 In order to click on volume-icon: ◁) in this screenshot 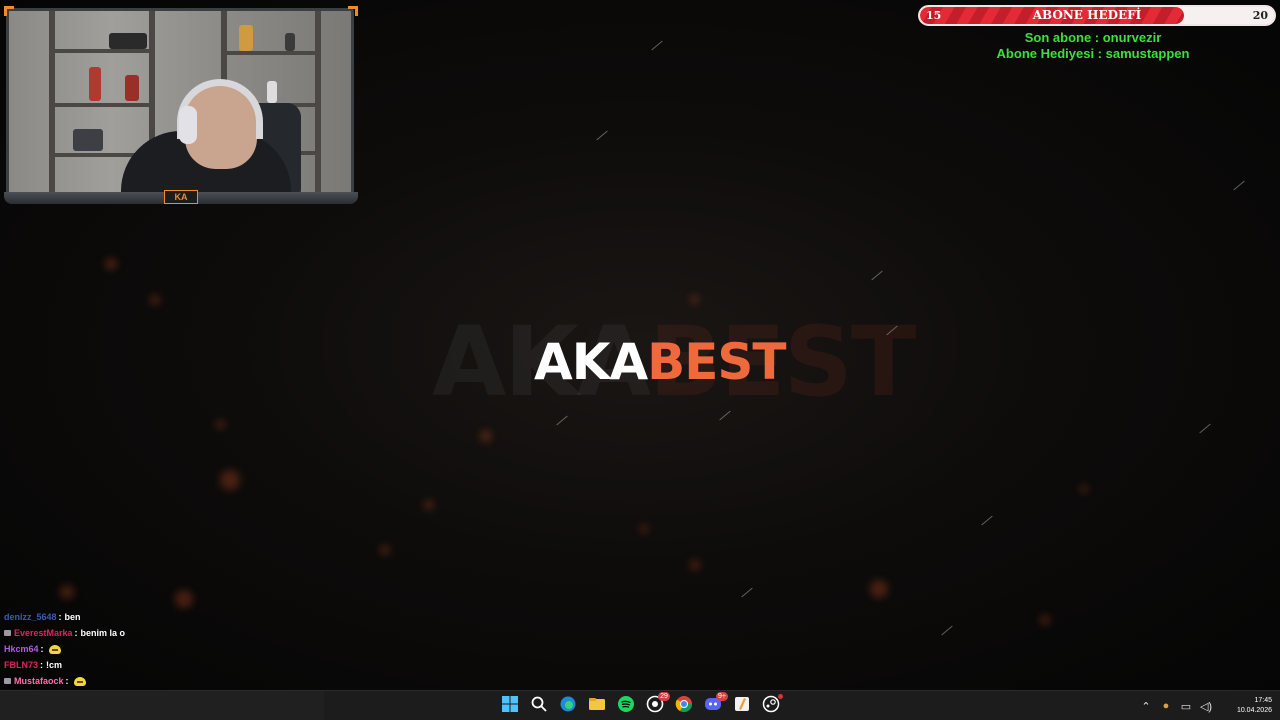, I will do `click(1206, 706)`.